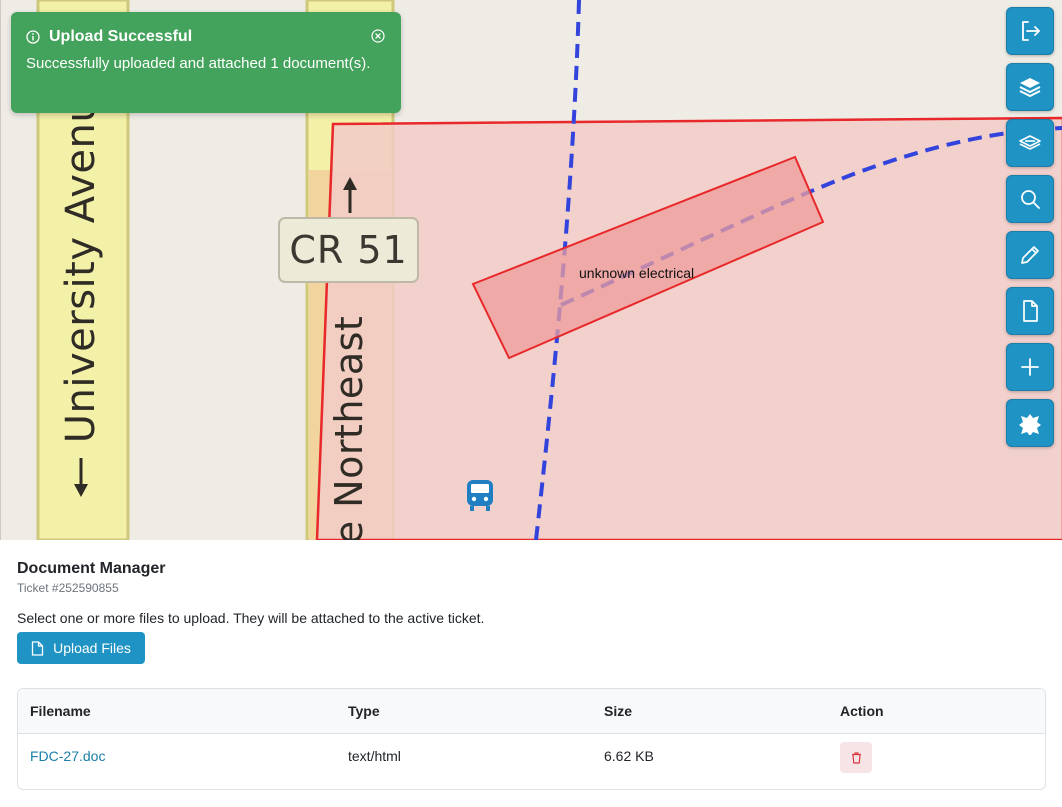  I want to click on add-button, so click(1030, 367).